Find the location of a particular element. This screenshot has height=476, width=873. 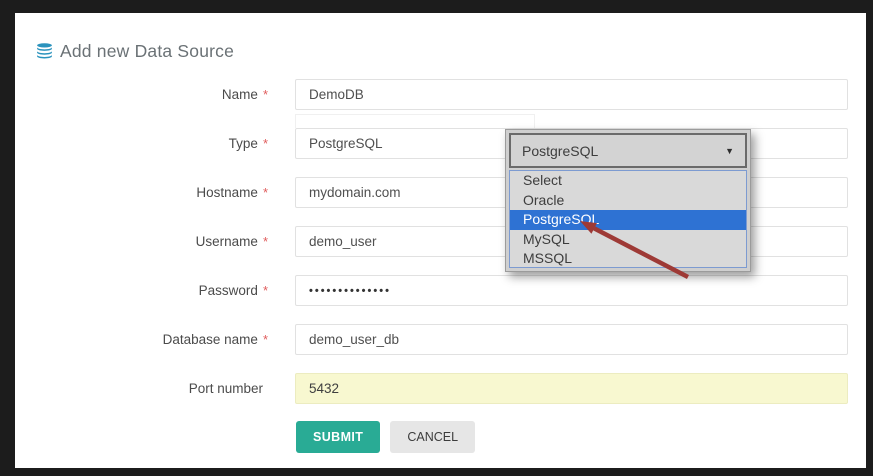

database-name-field-row: Database name * is located at coordinates (440, 339).